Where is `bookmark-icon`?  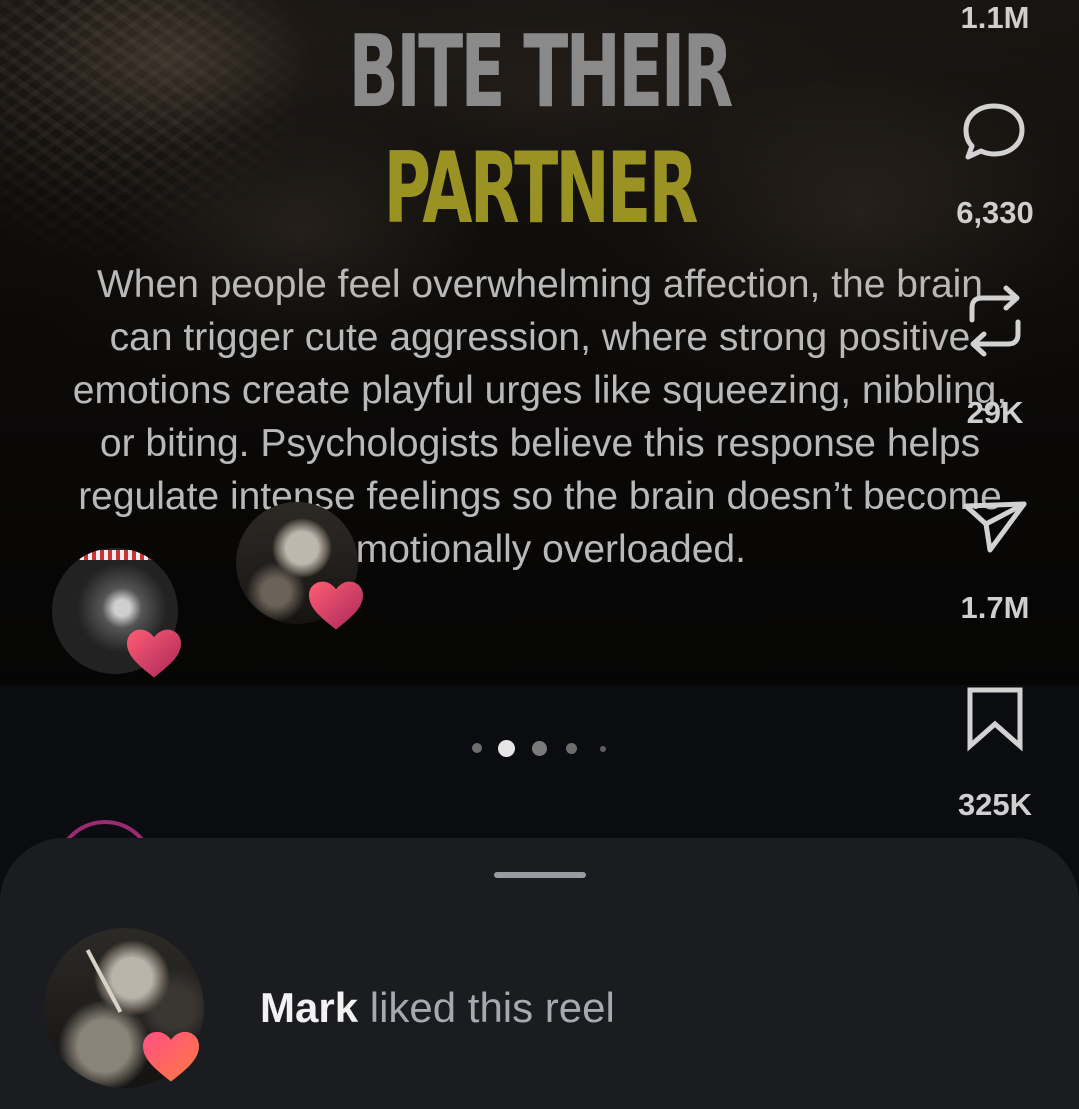 bookmark-icon is located at coordinates (995, 719).